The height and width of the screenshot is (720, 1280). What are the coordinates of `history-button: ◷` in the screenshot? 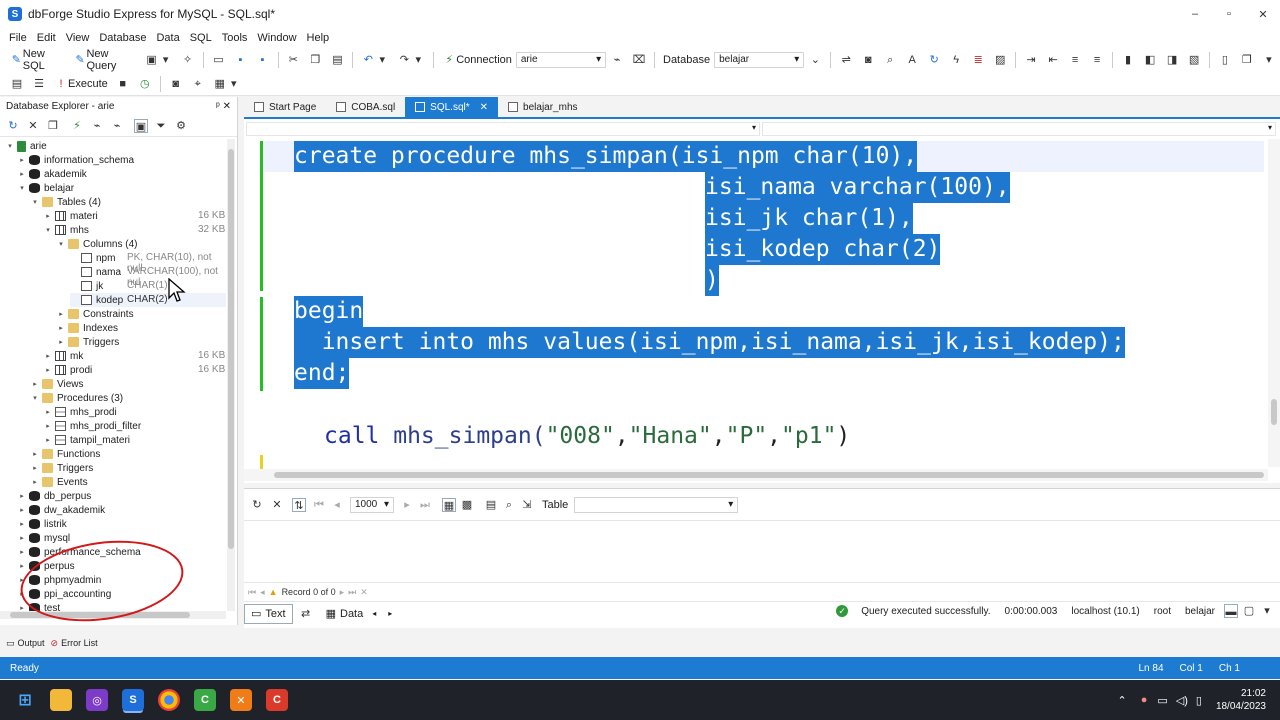 It's located at (145, 84).